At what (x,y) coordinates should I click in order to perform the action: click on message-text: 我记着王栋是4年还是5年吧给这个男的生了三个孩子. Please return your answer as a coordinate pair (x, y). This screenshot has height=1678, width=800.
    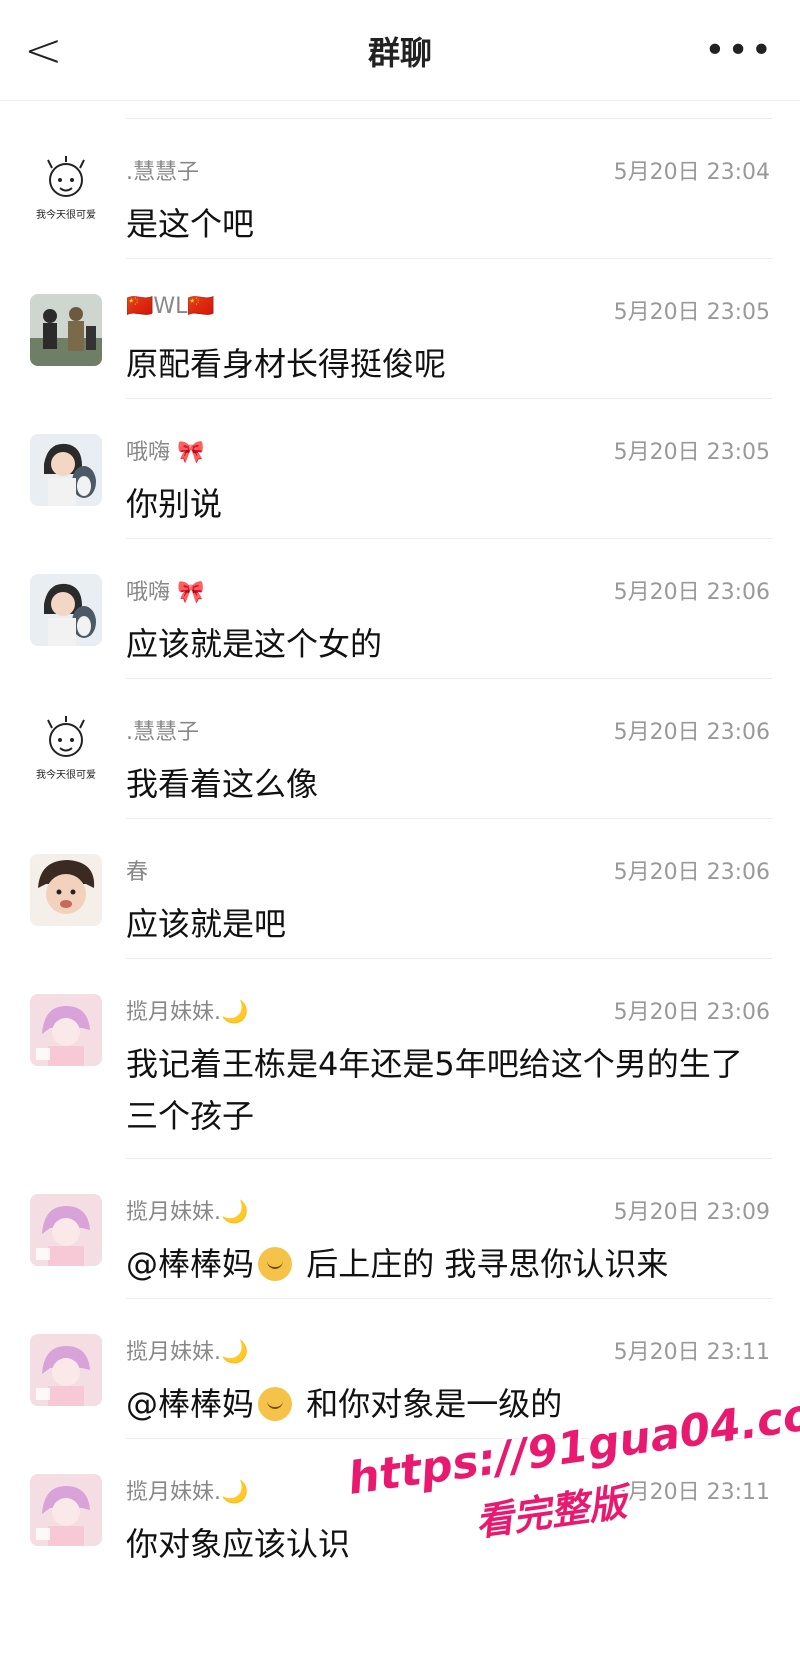
    Looking at the image, I should click on (434, 1090).